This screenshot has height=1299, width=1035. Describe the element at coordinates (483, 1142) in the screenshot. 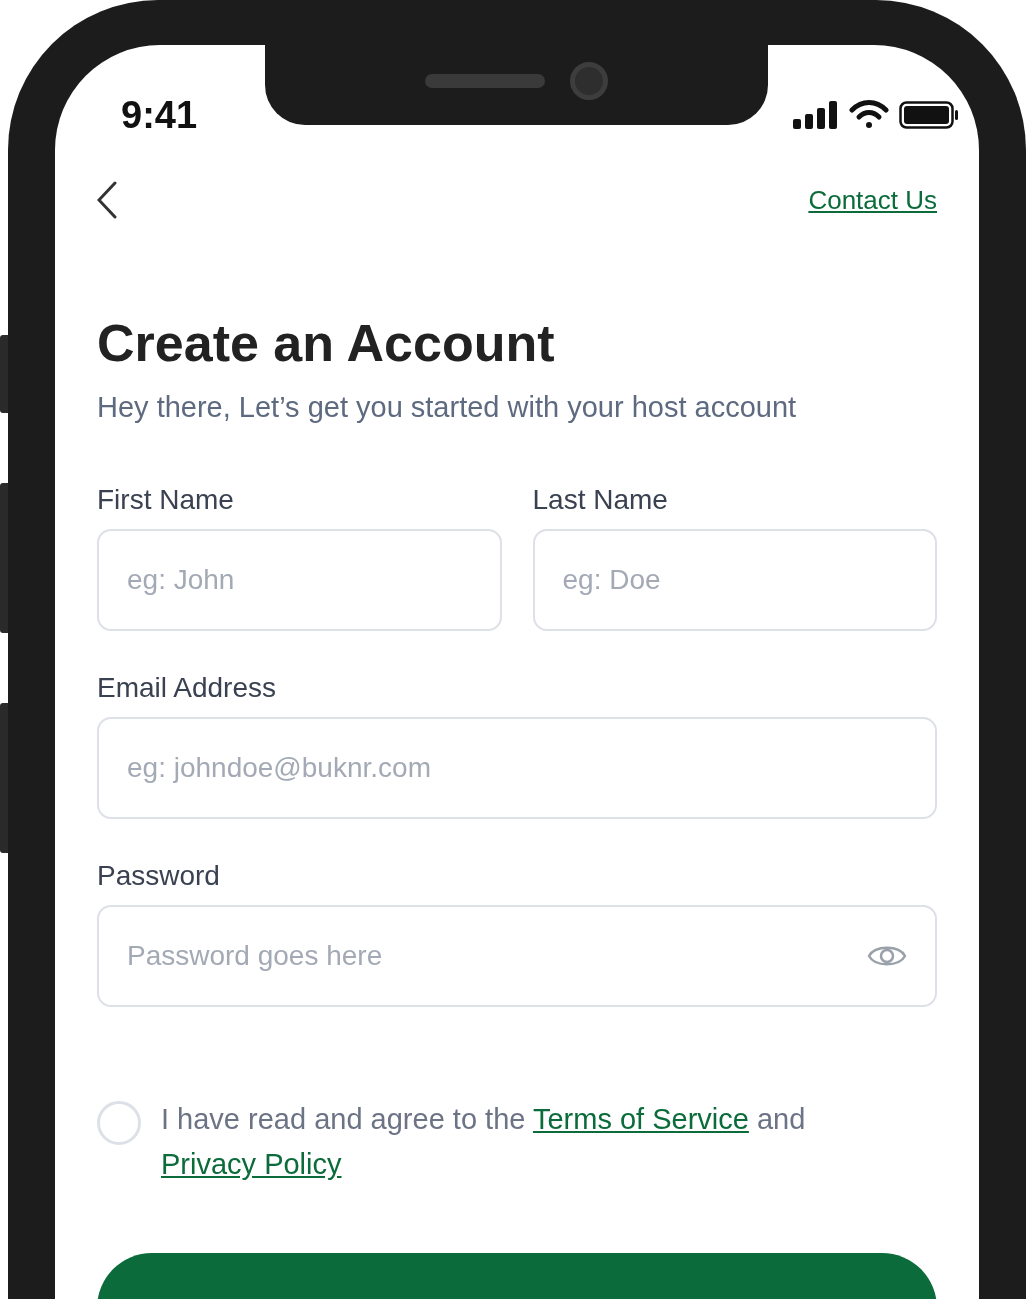

I see `agreement-text: I have read and agree to the Terms of Service and Privacy Policy` at that location.